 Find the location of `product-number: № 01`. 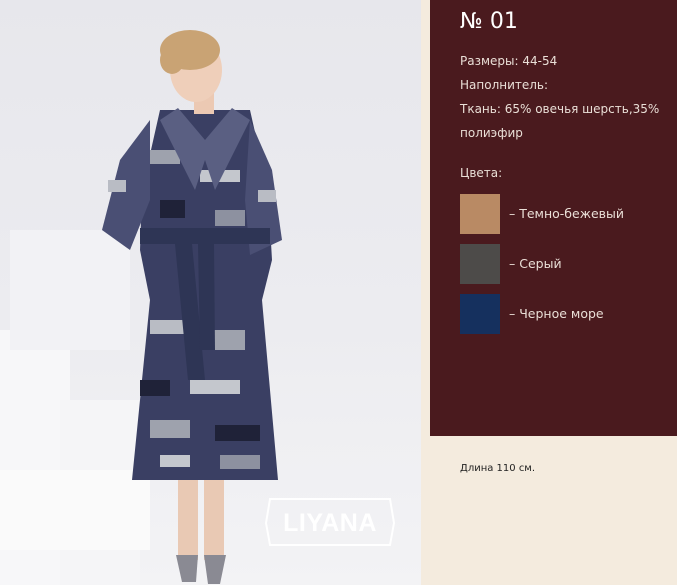

product-number: № 01 is located at coordinates (489, 21).